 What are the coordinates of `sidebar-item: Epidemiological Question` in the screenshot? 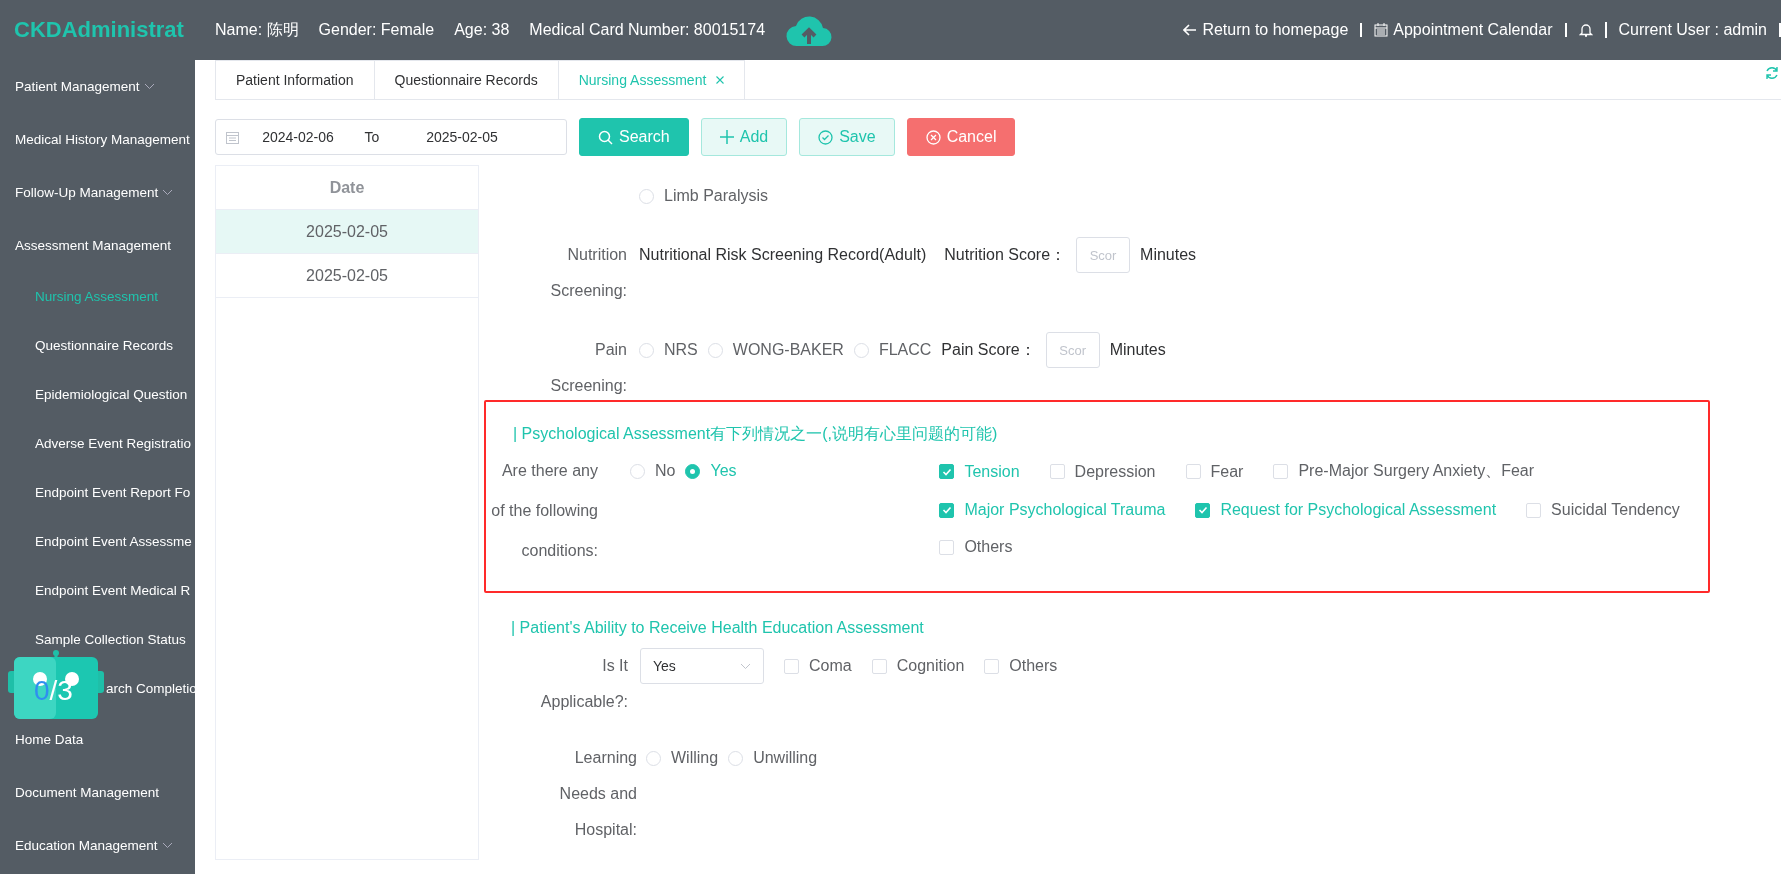 It's located at (111, 394).